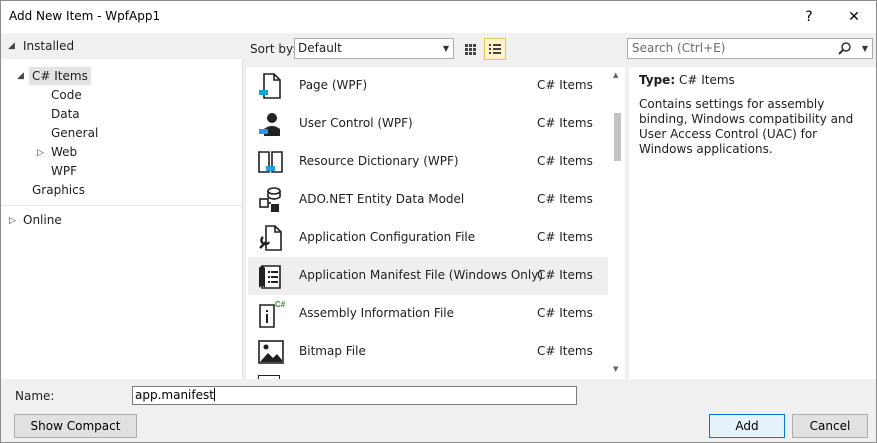 Image resolution: width=877 pixels, height=443 pixels. What do you see at coordinates (747, 426) in the screenshot?
I see `add-button: Add` at bounding box center [747, 426].